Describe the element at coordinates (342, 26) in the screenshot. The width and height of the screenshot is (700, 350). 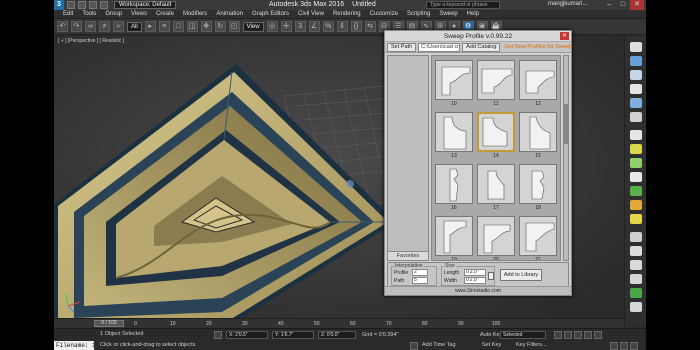
I see `spinner-snap-icon: ⇕` at that location.